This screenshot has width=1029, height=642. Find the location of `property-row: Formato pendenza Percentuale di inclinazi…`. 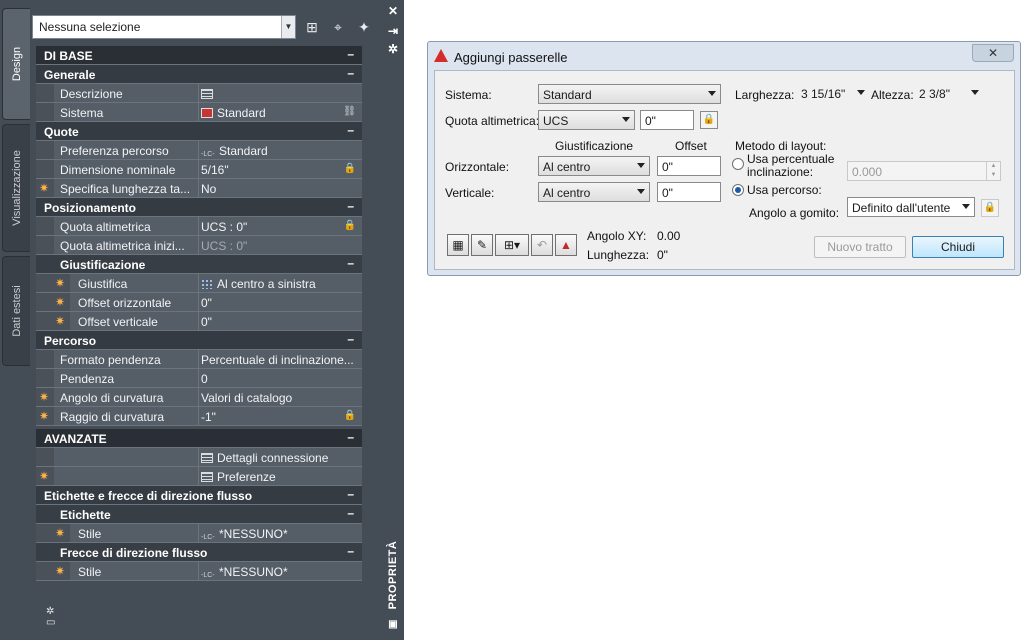

property-row: Formato pendenza Percentuale di inclinazi… is located at coordinates (199, 359).